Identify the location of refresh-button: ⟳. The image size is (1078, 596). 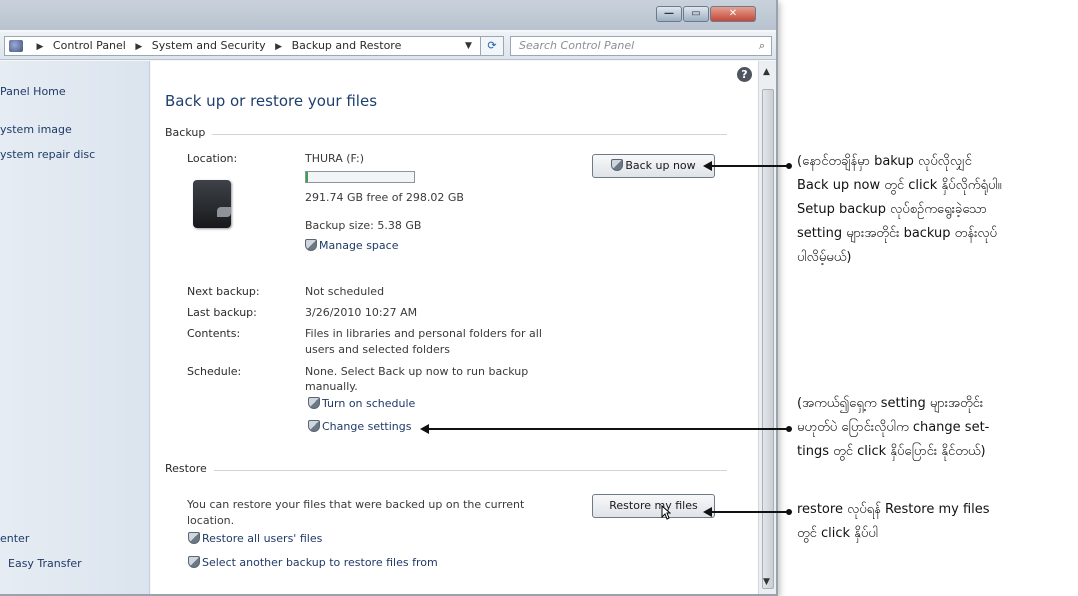
(492, 46).